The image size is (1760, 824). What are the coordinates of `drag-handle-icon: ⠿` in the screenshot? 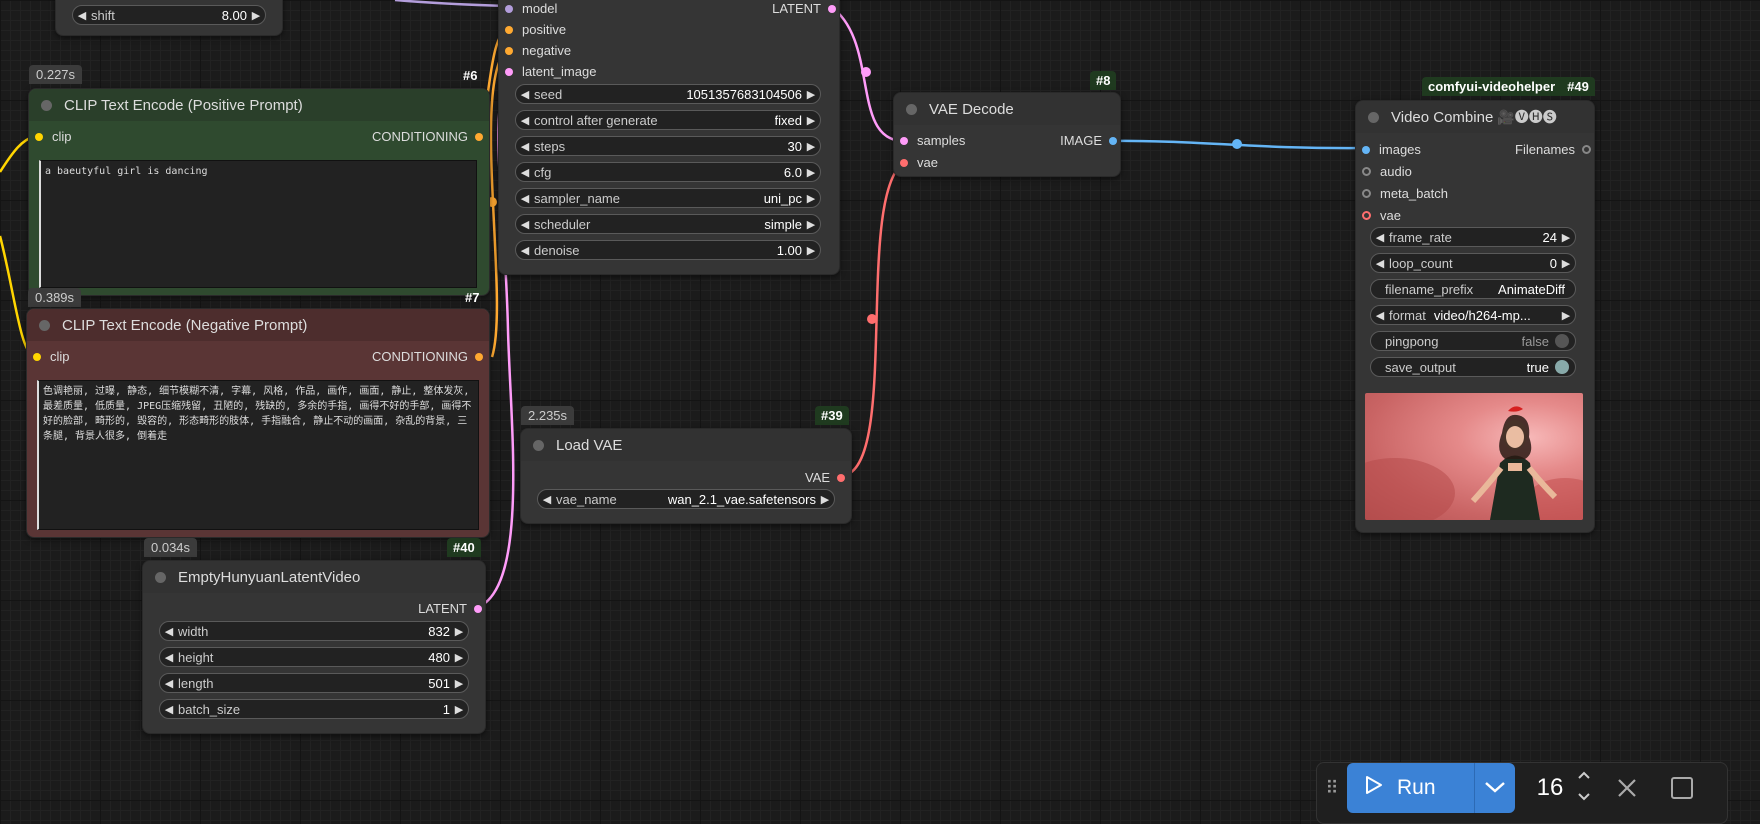 It's located at (1332, 788).